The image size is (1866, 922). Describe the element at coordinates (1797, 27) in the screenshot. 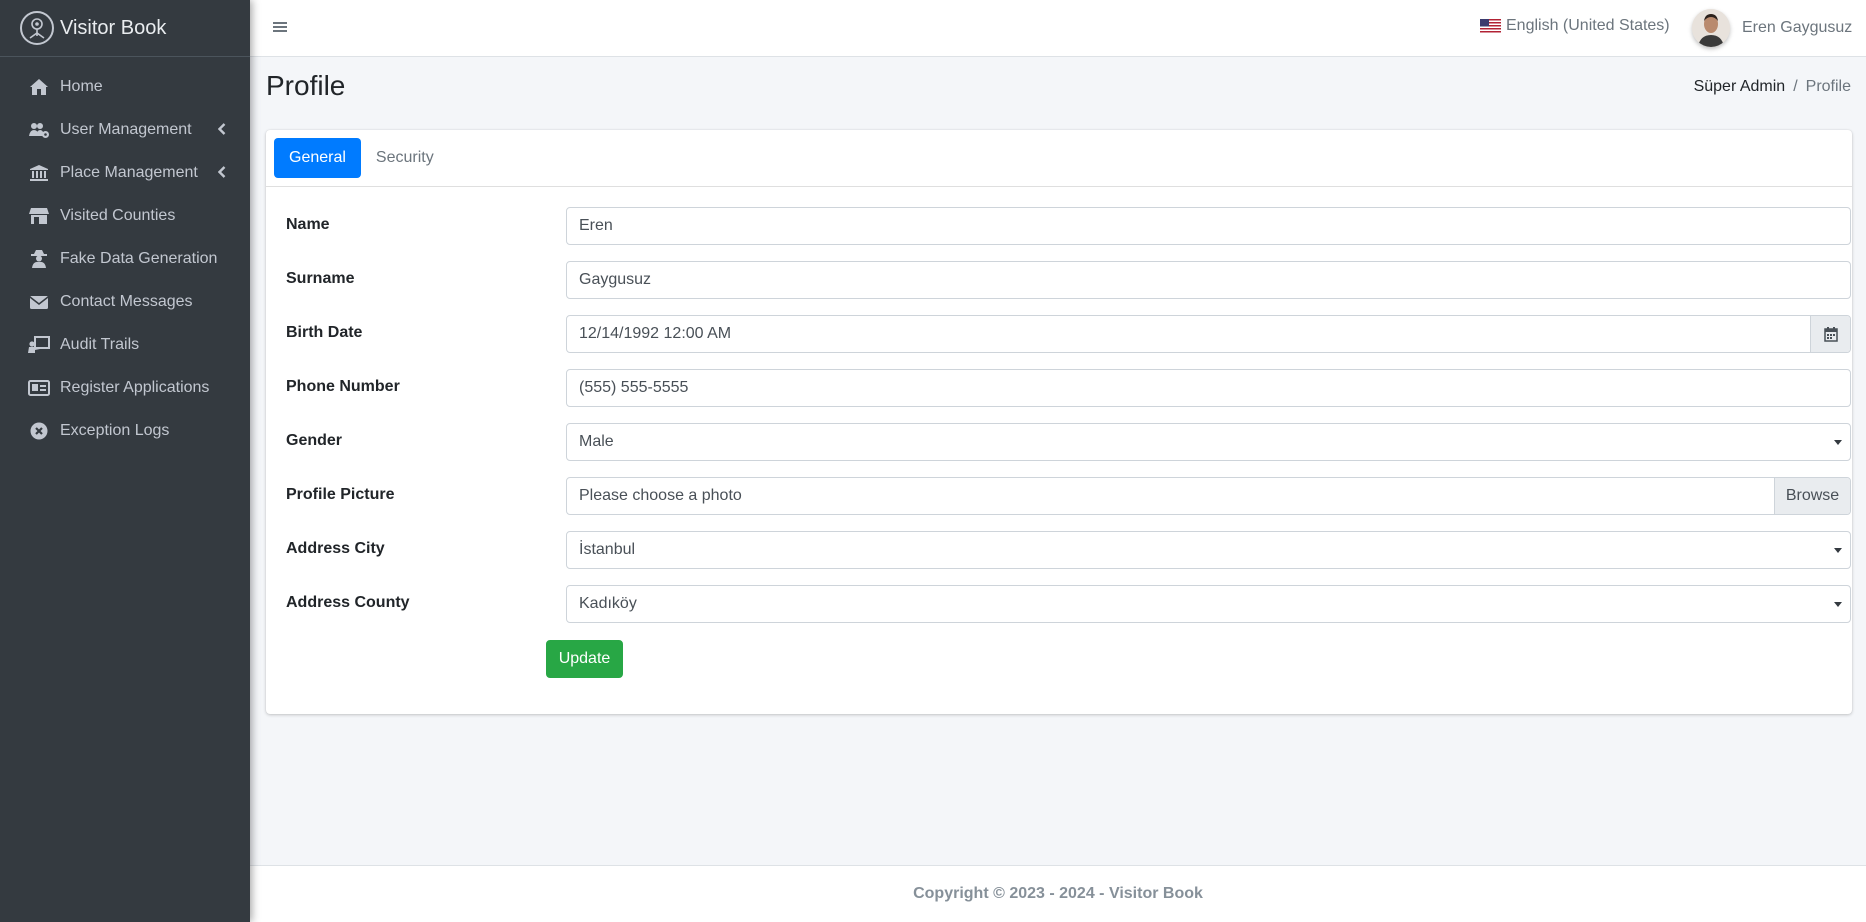

I see `user-name: Eren Gaygusuz` at that location.